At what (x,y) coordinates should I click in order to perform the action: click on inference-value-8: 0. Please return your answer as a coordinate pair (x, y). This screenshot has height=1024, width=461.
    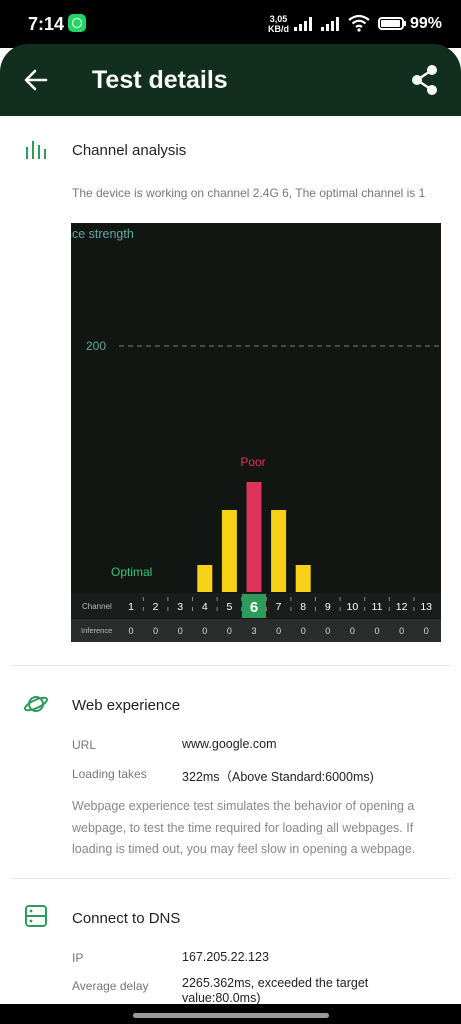
    Looking at the image, I should click on (303, 631).